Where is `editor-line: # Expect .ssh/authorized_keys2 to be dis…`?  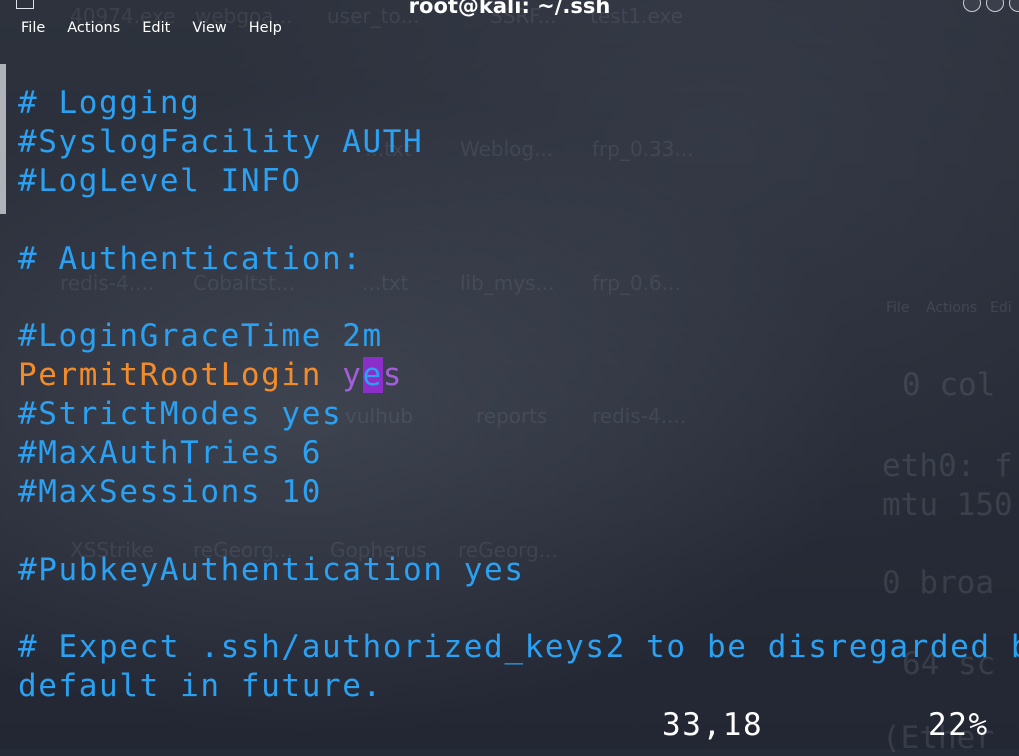
editor-line: # Expect .ssh/authorized_keys2 to be dis… is located at coordinates (518, 647).